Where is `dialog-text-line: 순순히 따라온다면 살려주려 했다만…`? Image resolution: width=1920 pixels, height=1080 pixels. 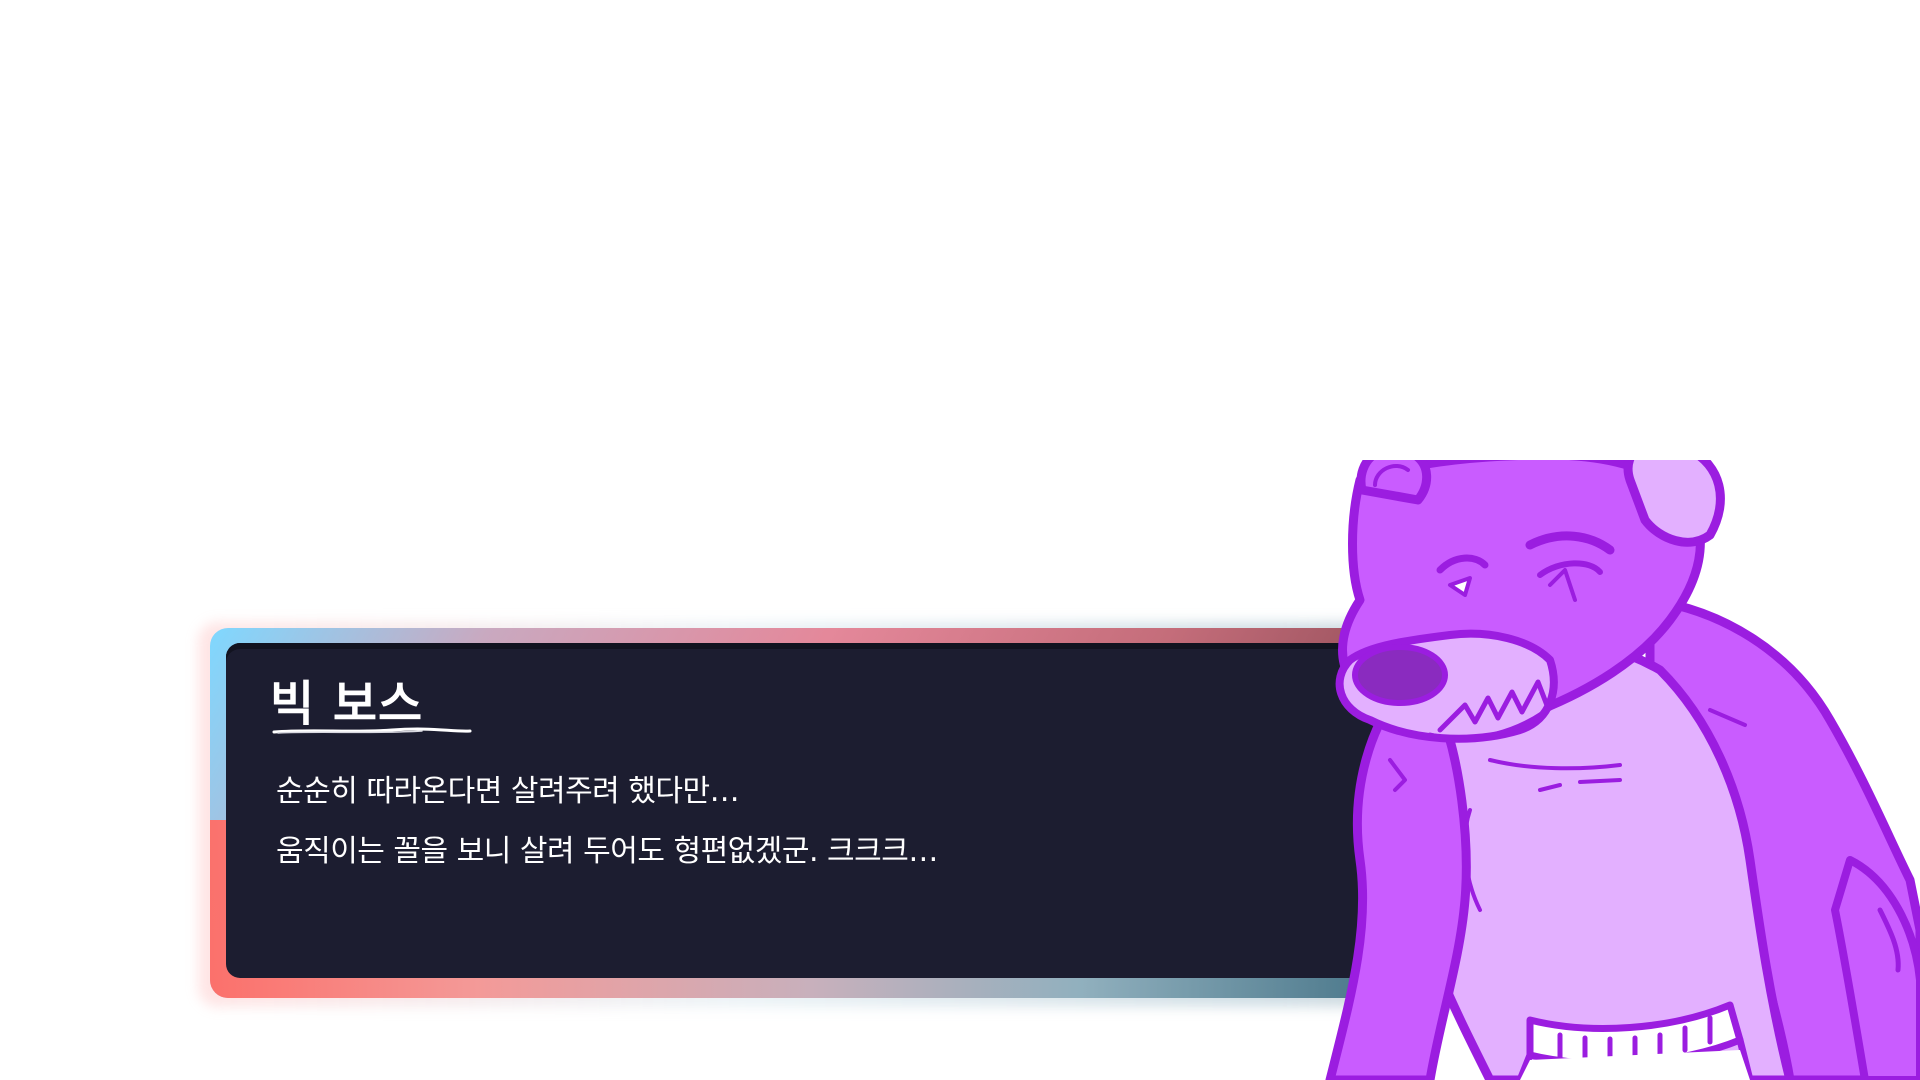
dialog-text-line: 순순히 따라온다면 살려주려 했다만… is located at coordinates (508, 791).